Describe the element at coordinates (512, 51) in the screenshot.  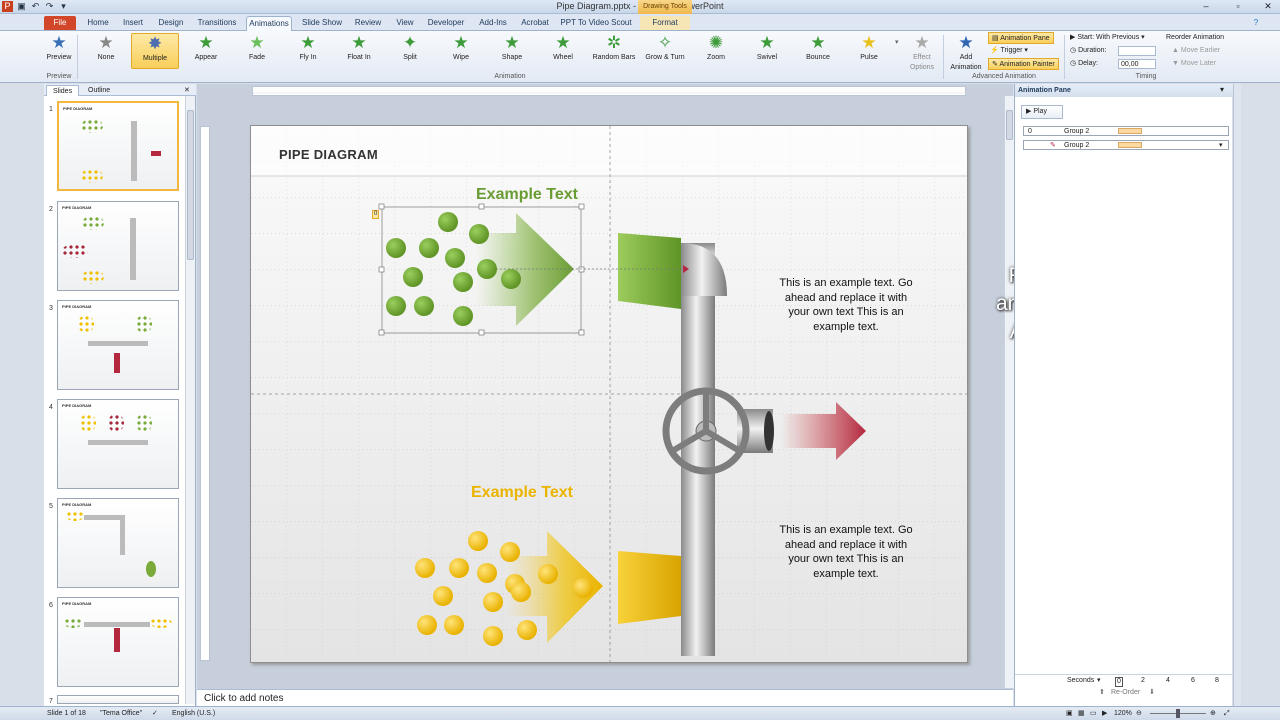
I see `effect-shape: ★ Shape` at that location.